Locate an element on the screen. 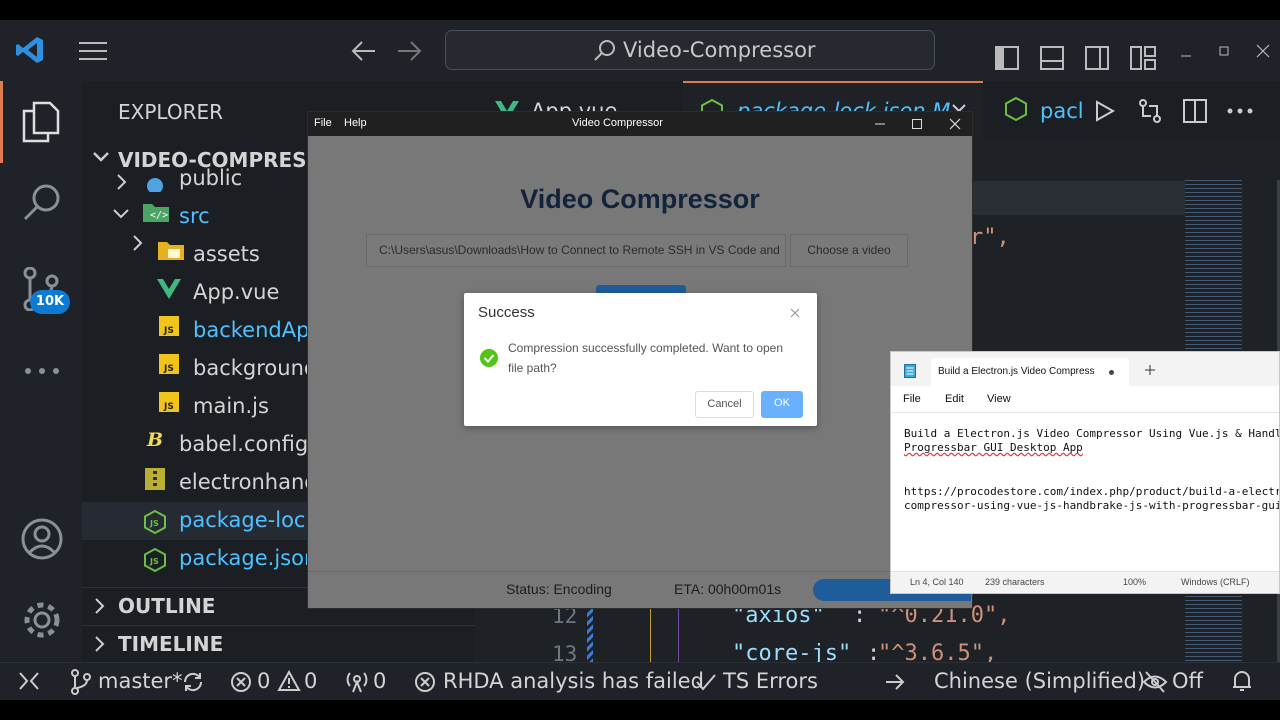 The width and height of the screenshot is (1280, 720). back-arrow-icon is located at coordinates (364, 51).